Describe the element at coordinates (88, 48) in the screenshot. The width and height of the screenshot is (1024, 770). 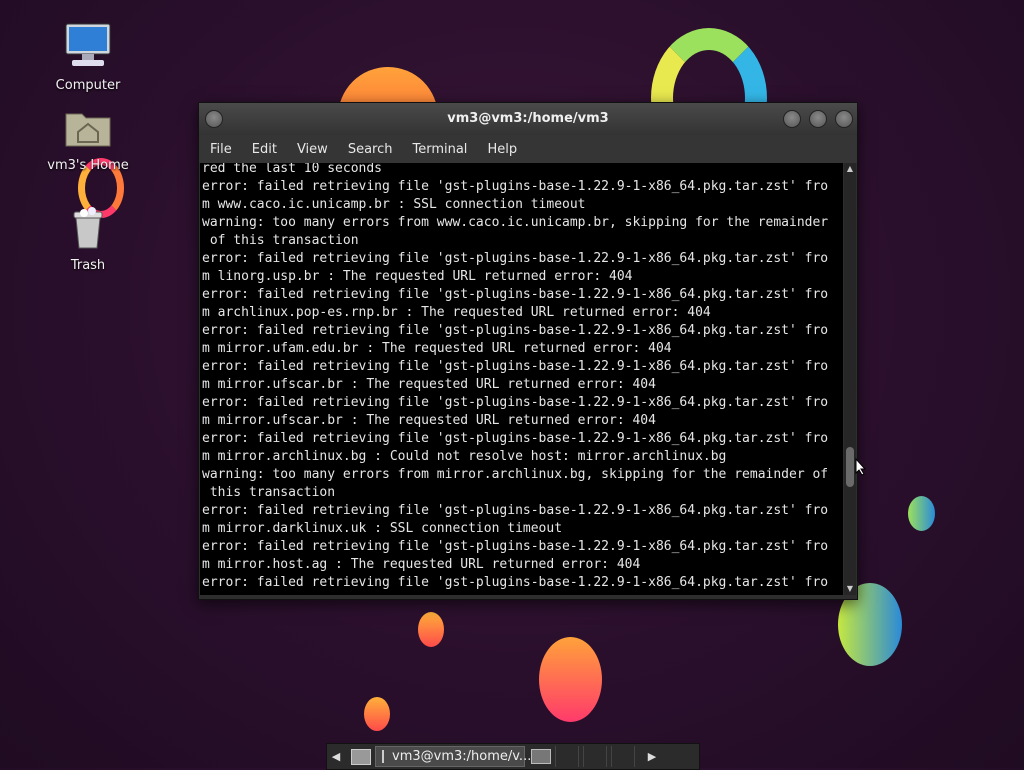
I see `computer-icon` at that location.